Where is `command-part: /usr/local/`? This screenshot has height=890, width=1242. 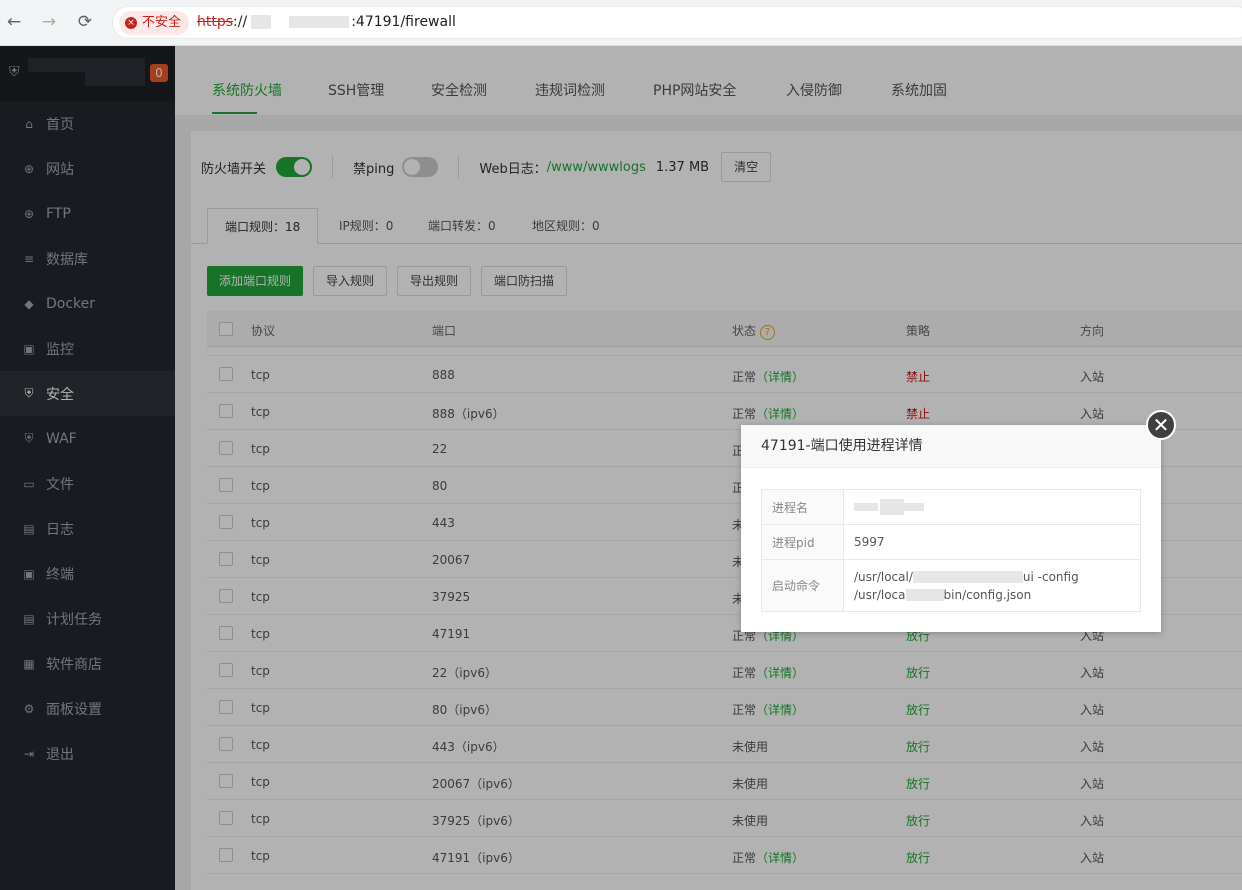
command-part: /usr/local/ is located at coordinates (883, 576).